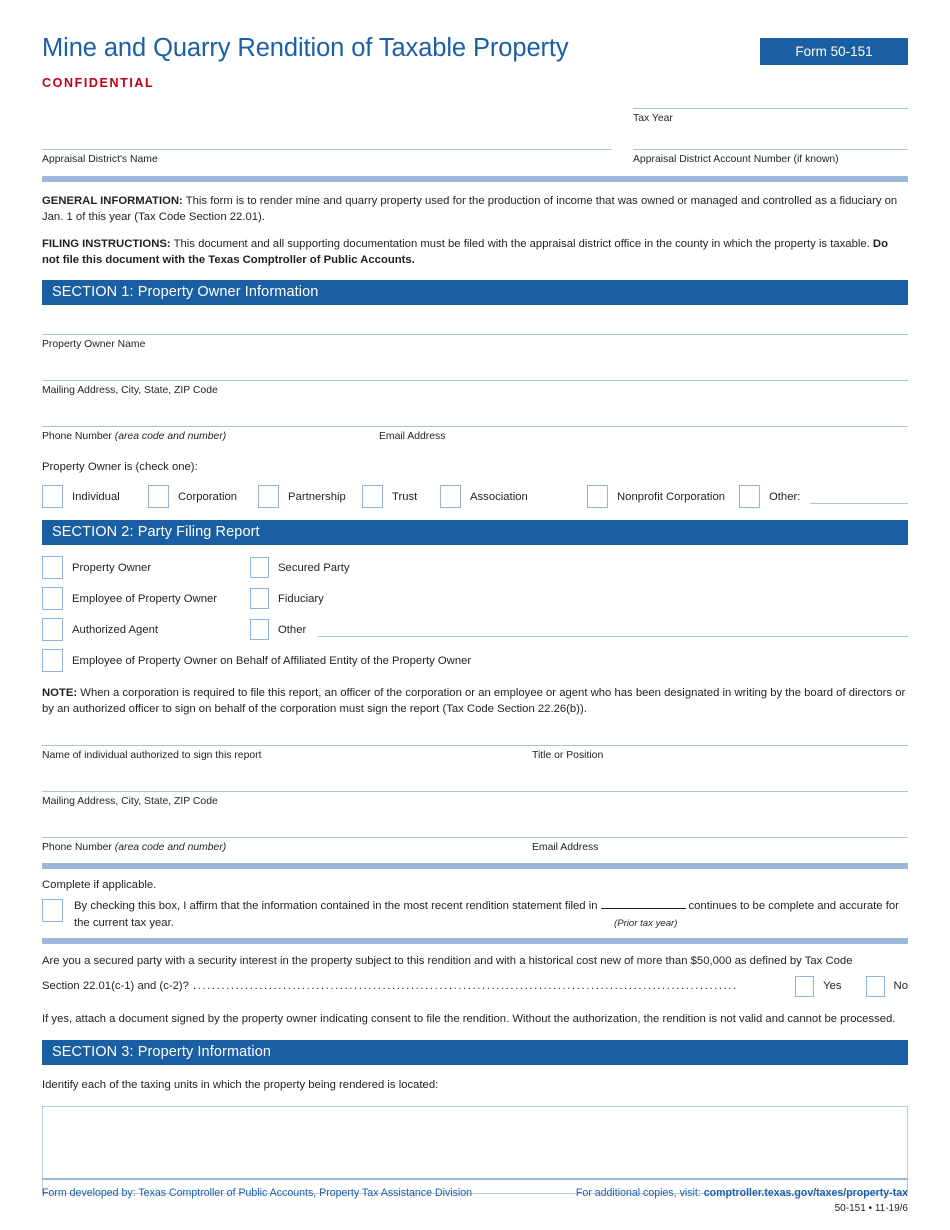 Image resolution: width=950 pixels, height=1230 pixels. What do you see at coordinates (60, 693) in the screenshot?
I see `note-label: NOTE:` at bounding box center [60, 693].